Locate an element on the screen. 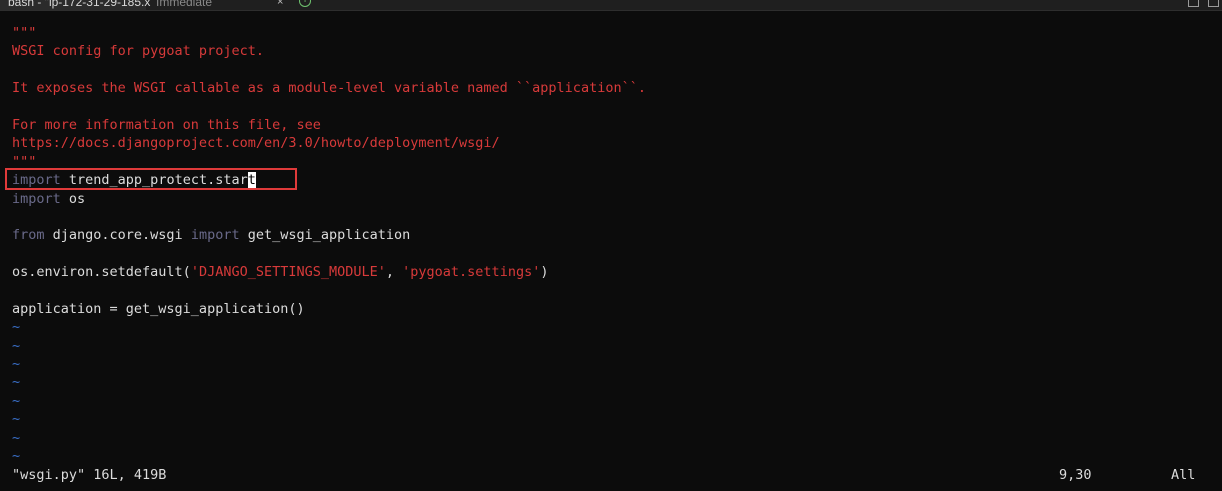 The height and width of the screenshot is (491, 1222). import-os-line: import os is located at coordinates (329, 199).